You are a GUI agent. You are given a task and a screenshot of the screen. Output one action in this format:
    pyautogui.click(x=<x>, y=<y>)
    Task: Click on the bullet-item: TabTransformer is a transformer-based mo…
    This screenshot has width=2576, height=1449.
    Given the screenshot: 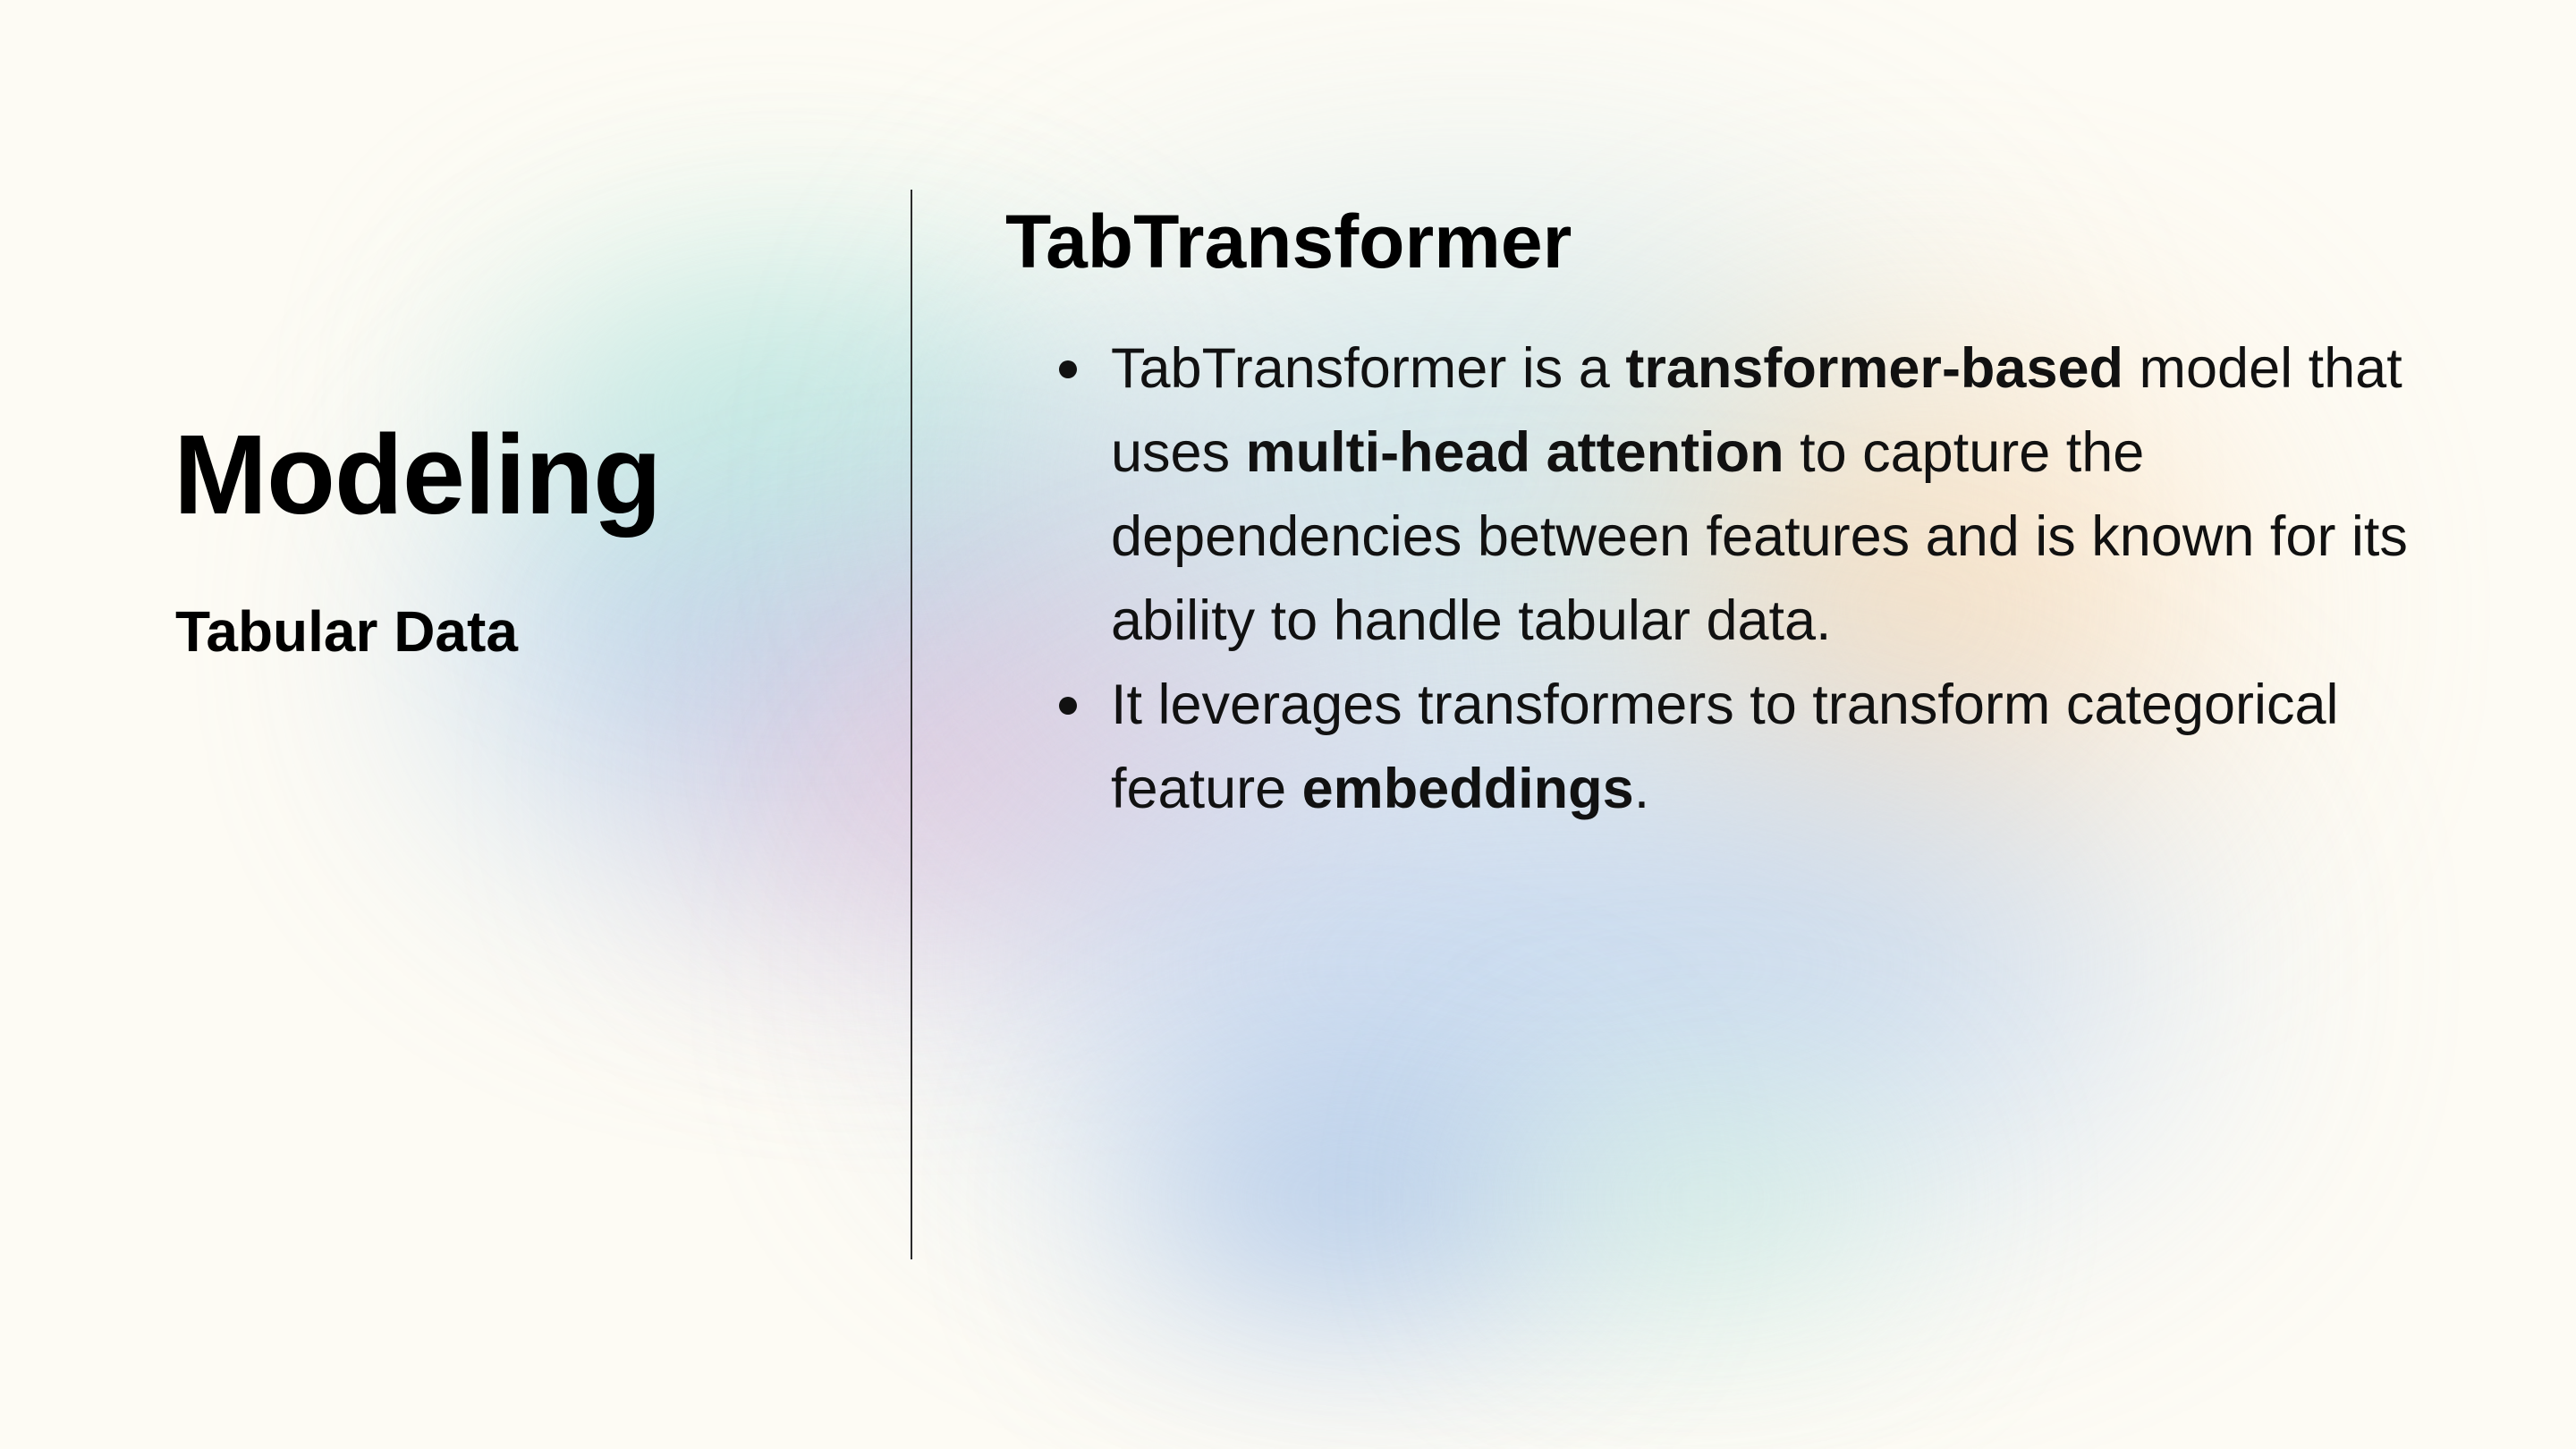 What is the action you would take?
    pyautogui.click(x=1738, y=494)
    